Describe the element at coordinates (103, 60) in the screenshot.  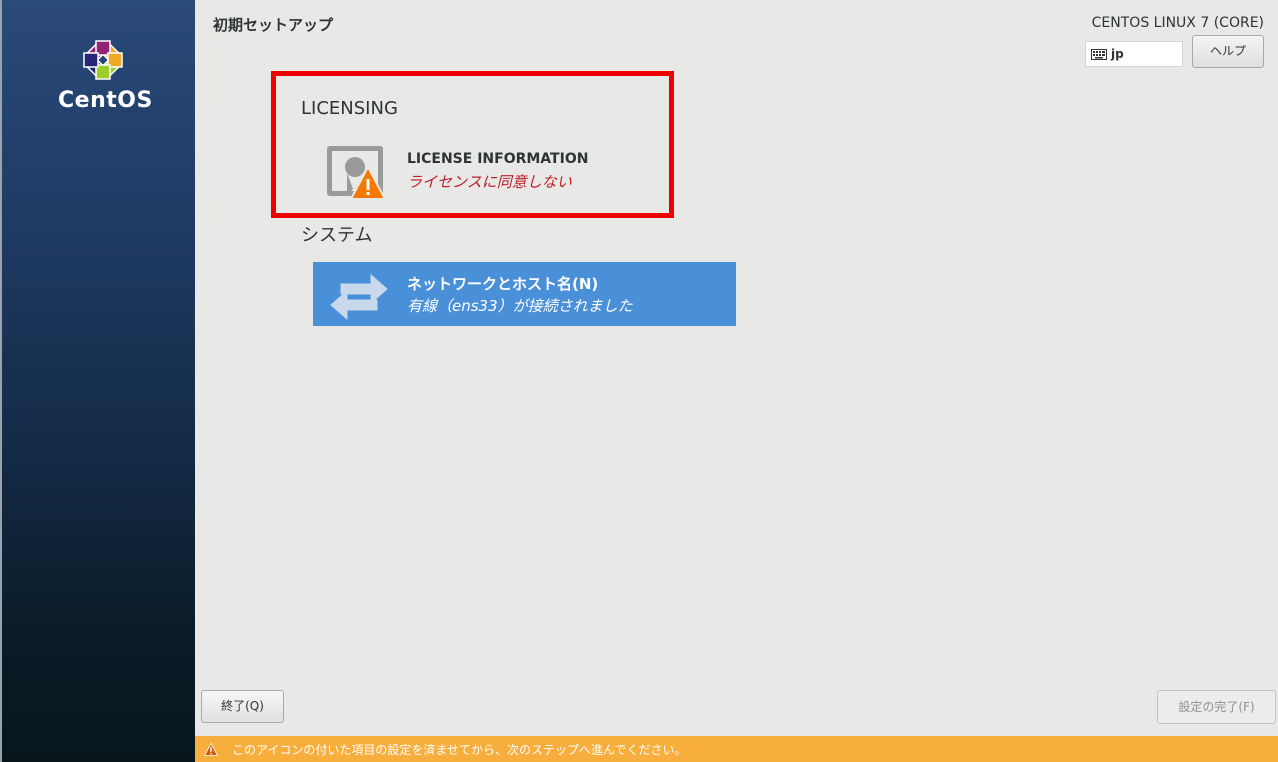
I see `centos-logo-icon` at that location.